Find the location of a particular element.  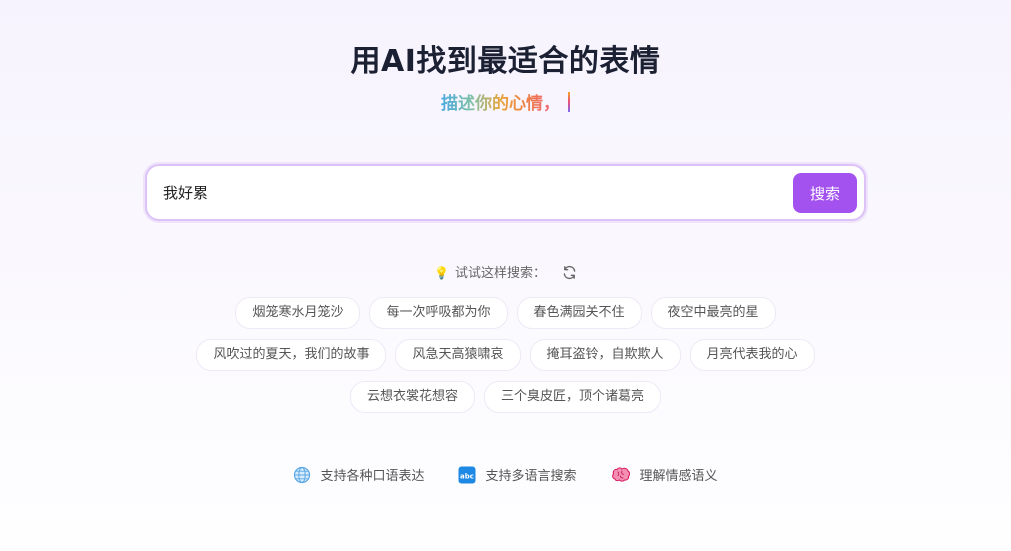

search-input is located at coordinates (473, 192).